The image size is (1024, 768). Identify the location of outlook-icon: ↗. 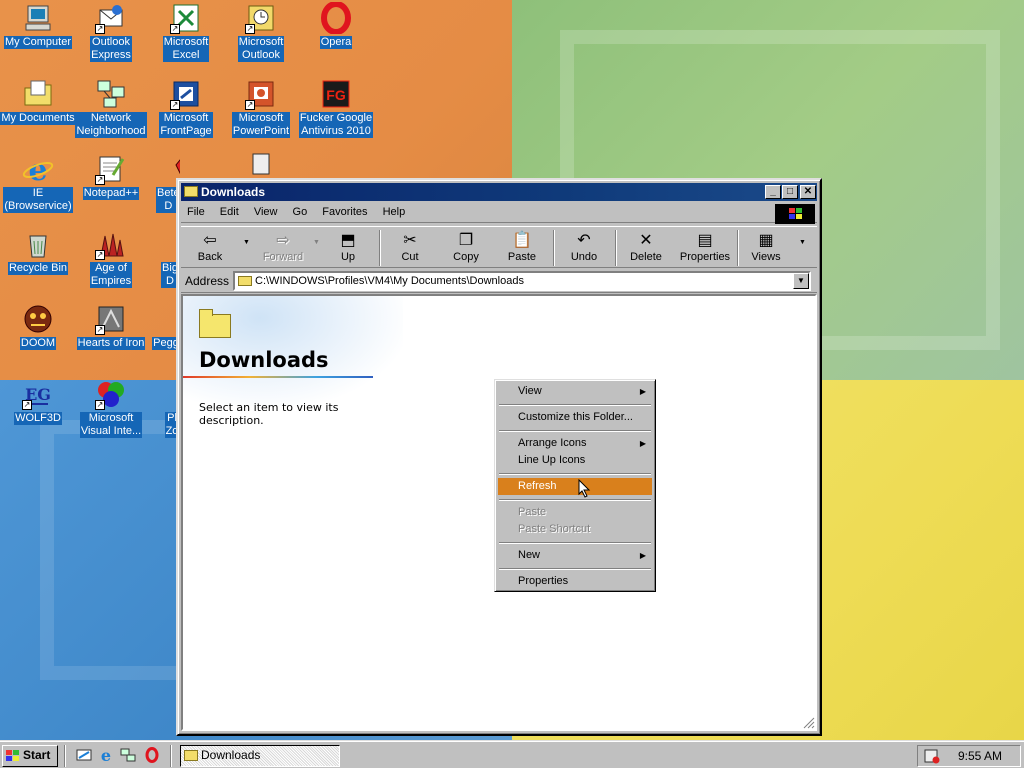
(261, 18).